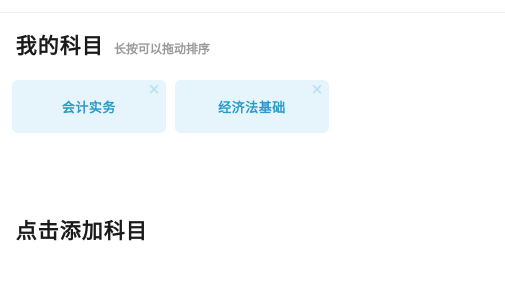  What do you see at coordinates (113, 45) in the screenshot?
I see `my-subjects-header: 我的科目 长按可以拖动排序` at bounding box center [113, 45].